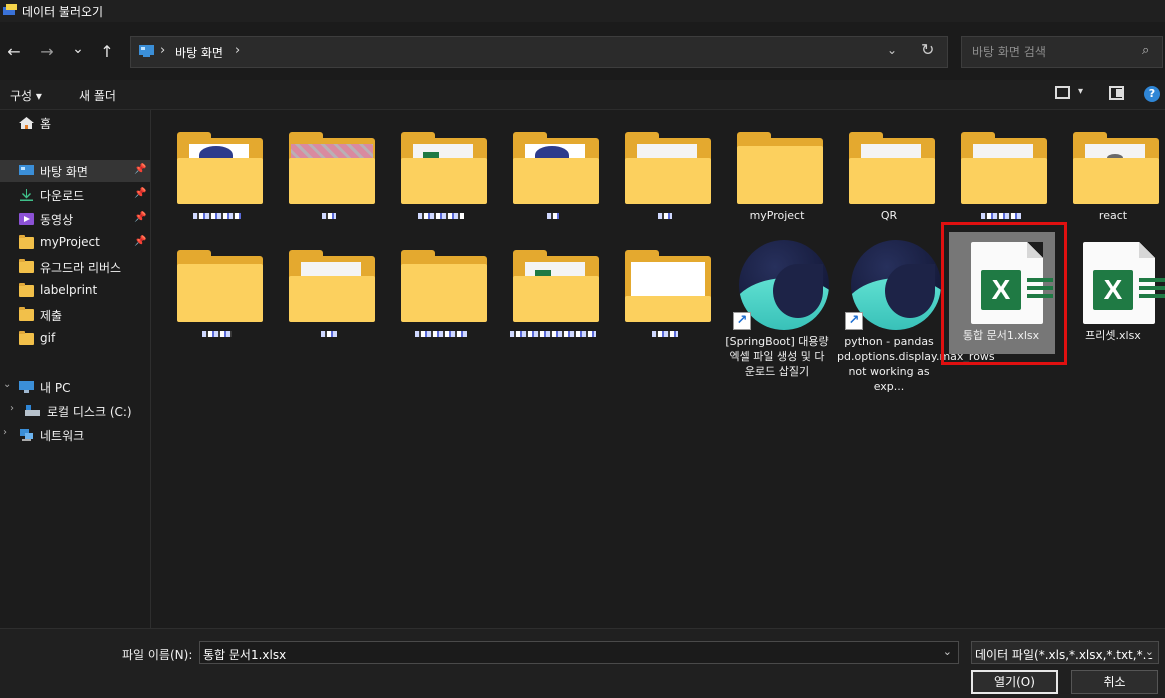 The image size is (1165, 698). I want to click on search-icon: ⌕, so click(1145, 50).